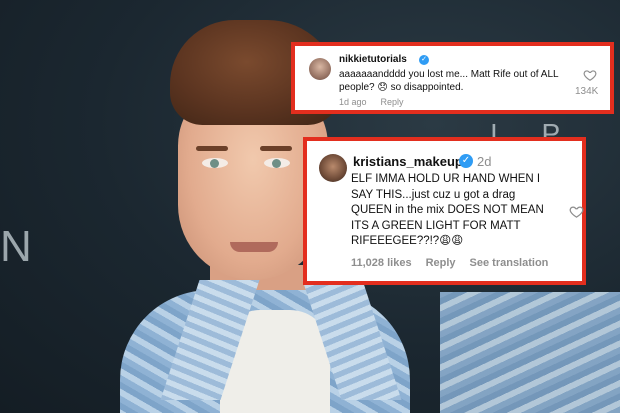 This screenshot has height=413, width=620. I want to click on eyebrow-right, so click(276, 148).